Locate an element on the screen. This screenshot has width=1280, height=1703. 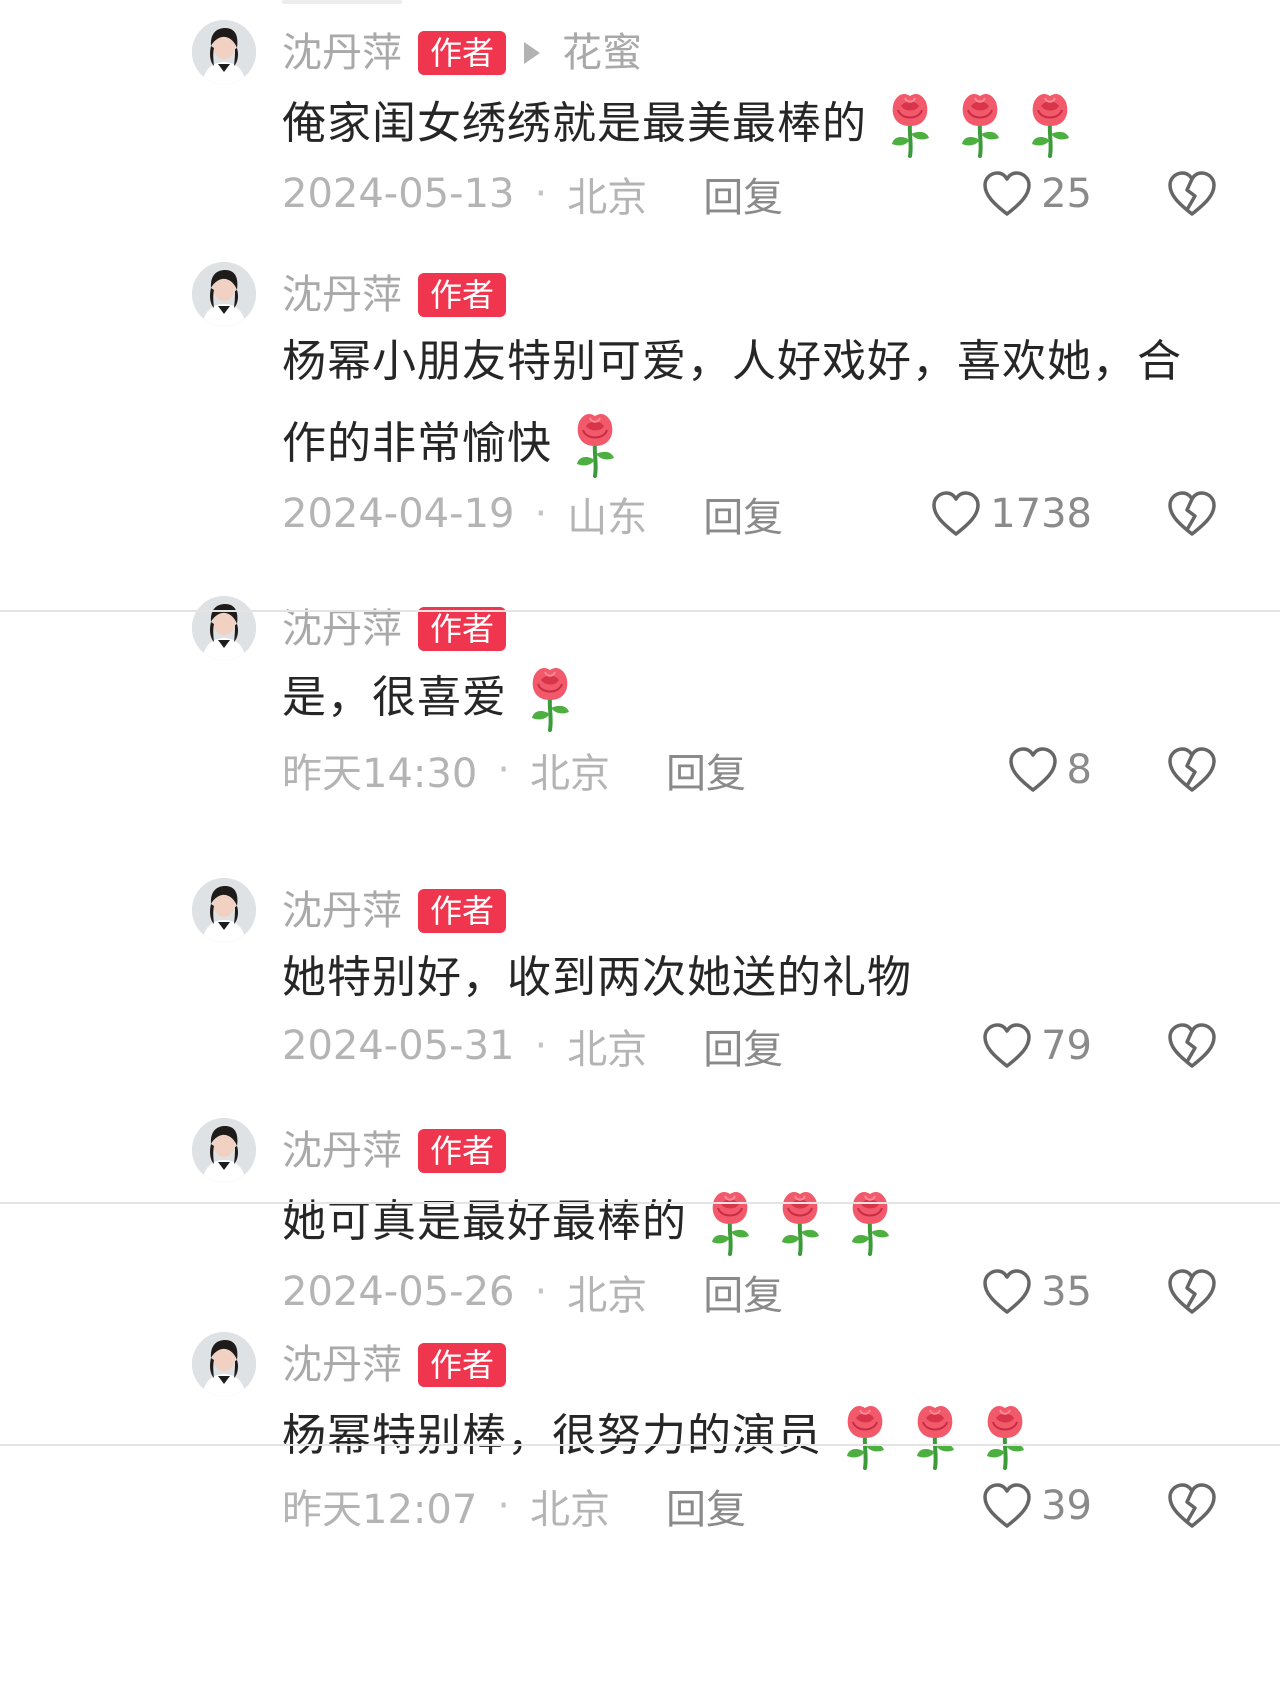
comment-text: 俺家闺女绣绣就是最美最棒的 is located at coordinates (574, 123).